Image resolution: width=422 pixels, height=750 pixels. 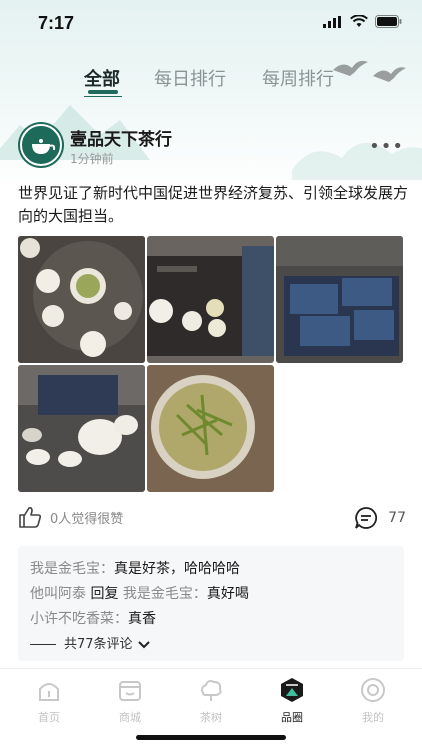 What do you see at coordinates (332, 21) in the screenshot?
I see `signal-icon` at bounding box center [332, 21].